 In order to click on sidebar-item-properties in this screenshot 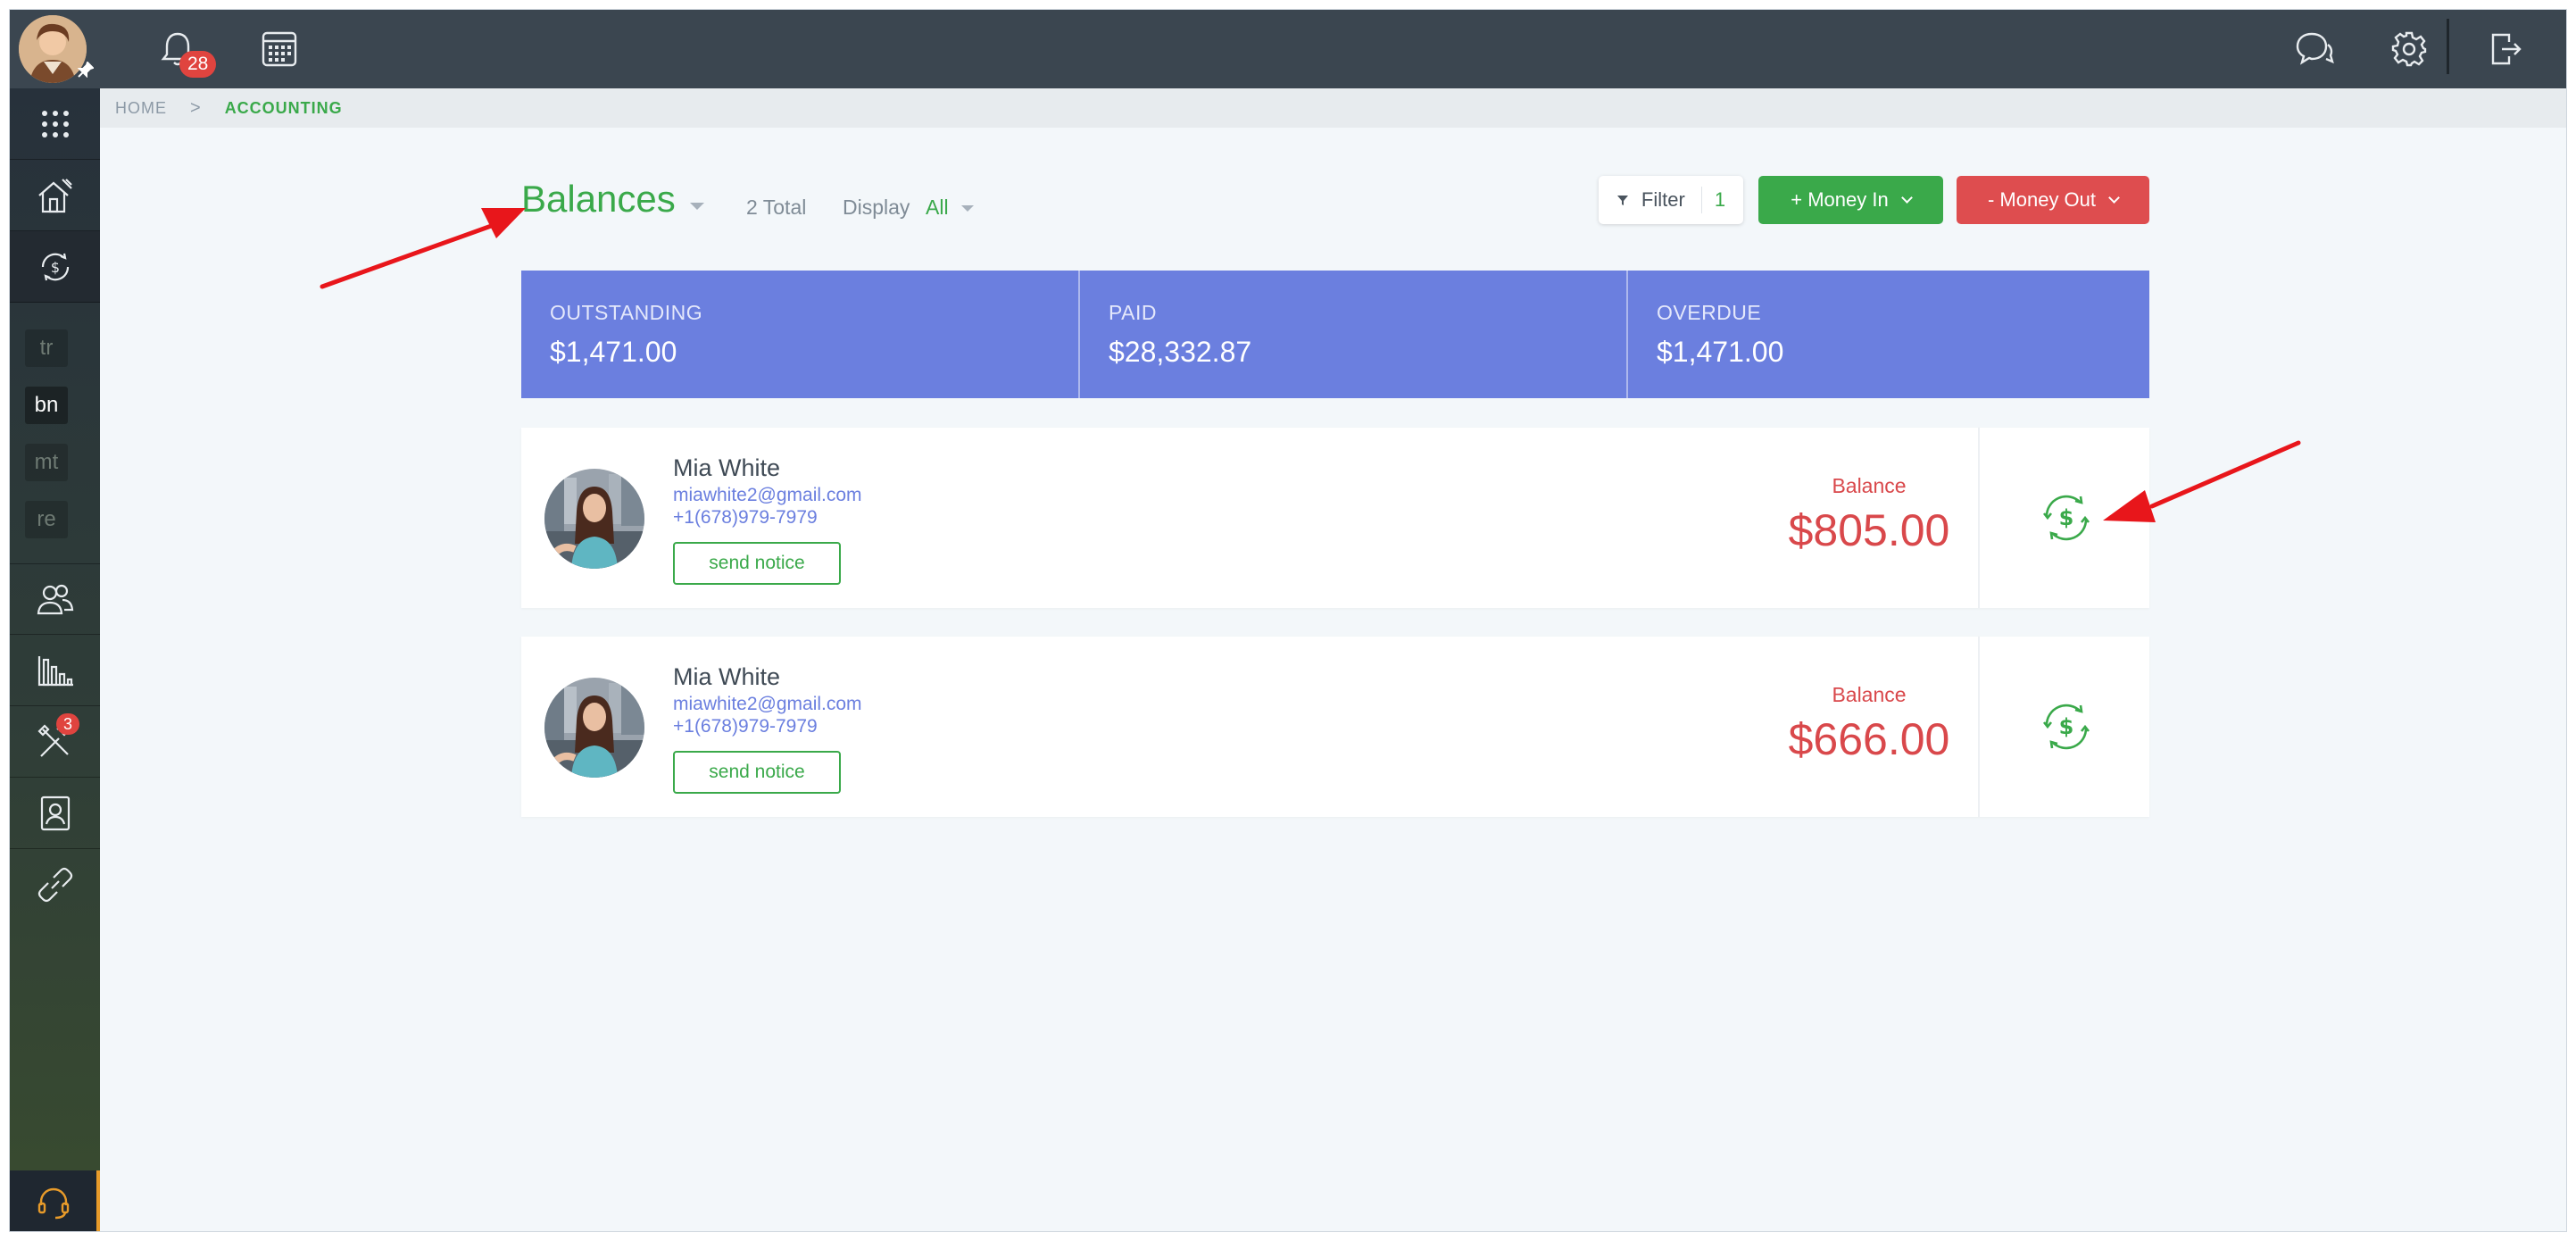, I will do `click(55, 195)`.